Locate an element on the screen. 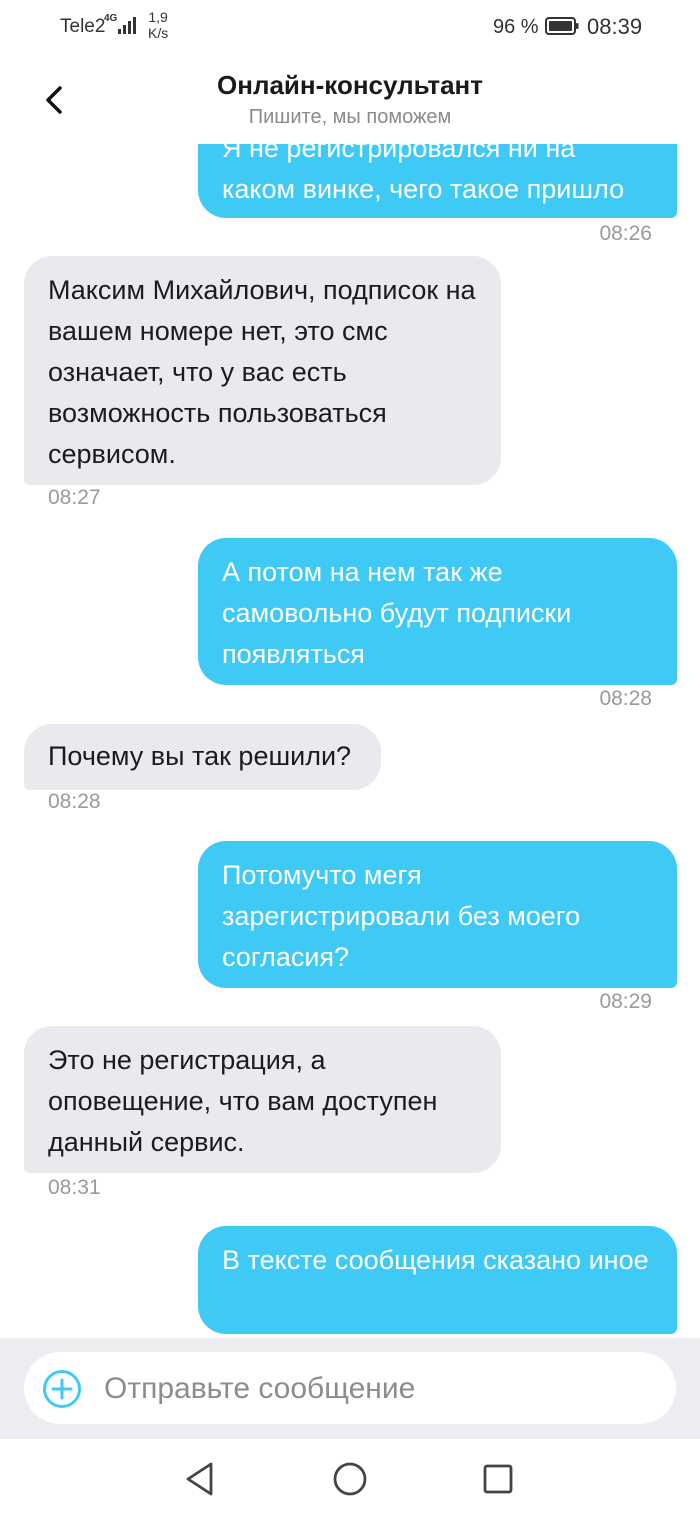 The width and height of the screenshot is (700, 1517). message-composer is located at coordinates (350, 1388).